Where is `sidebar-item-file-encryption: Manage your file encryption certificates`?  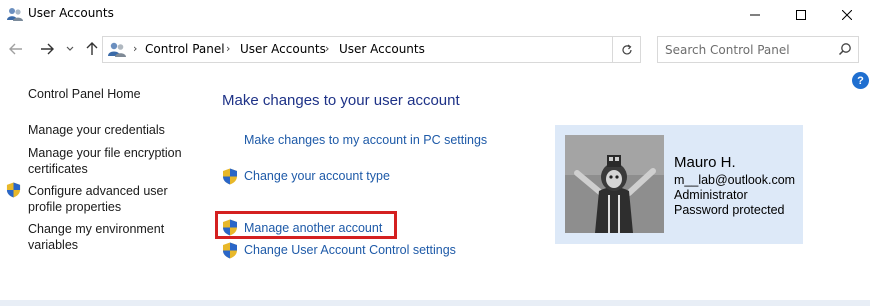 sidebar-item-file-encryption: Manage your file encryption certificates is located at coordinates (105, 161).